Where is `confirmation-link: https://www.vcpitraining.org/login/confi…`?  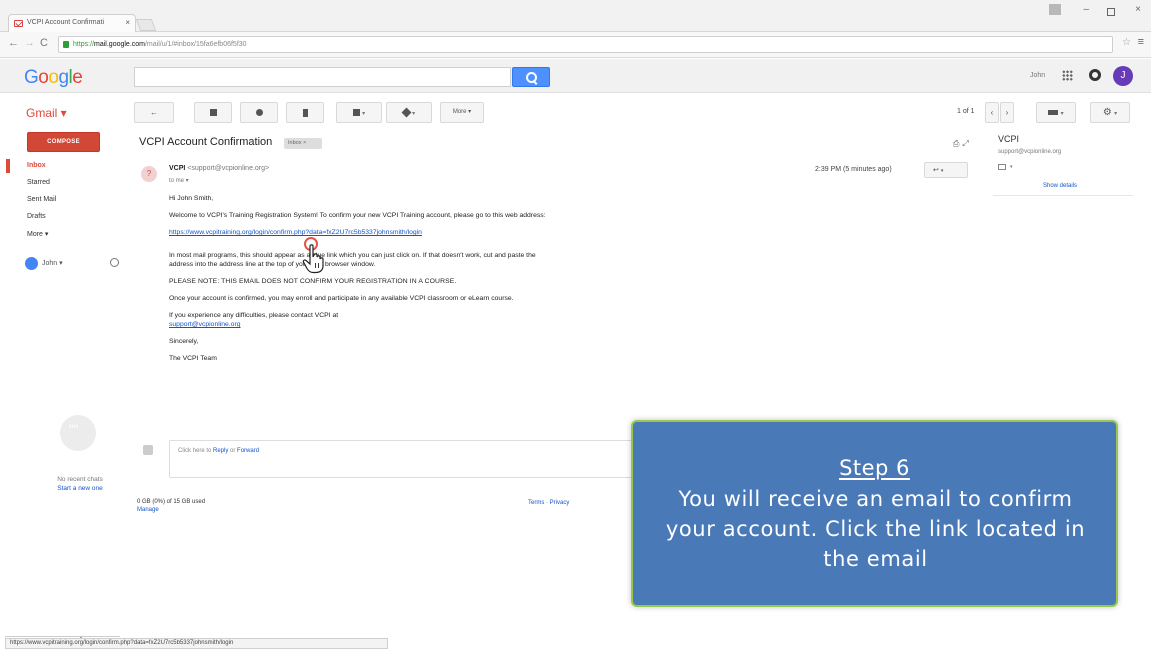 confirmation-link: https://www.vcpitraining.org/login/confi… is located at coordinates (295, 232).